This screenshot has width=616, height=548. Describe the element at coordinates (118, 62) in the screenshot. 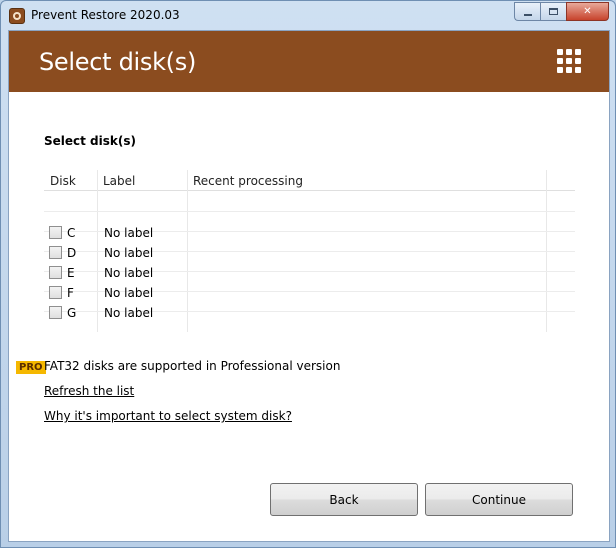

I see `page-title: Select disk(s)` at that location.